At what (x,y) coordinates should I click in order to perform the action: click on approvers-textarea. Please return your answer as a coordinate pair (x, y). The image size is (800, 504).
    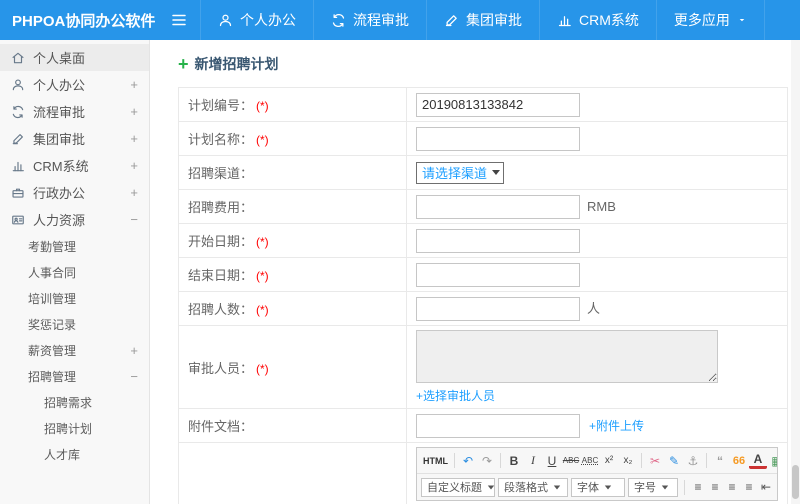
    Looking at the image, I should click on (567, 356).